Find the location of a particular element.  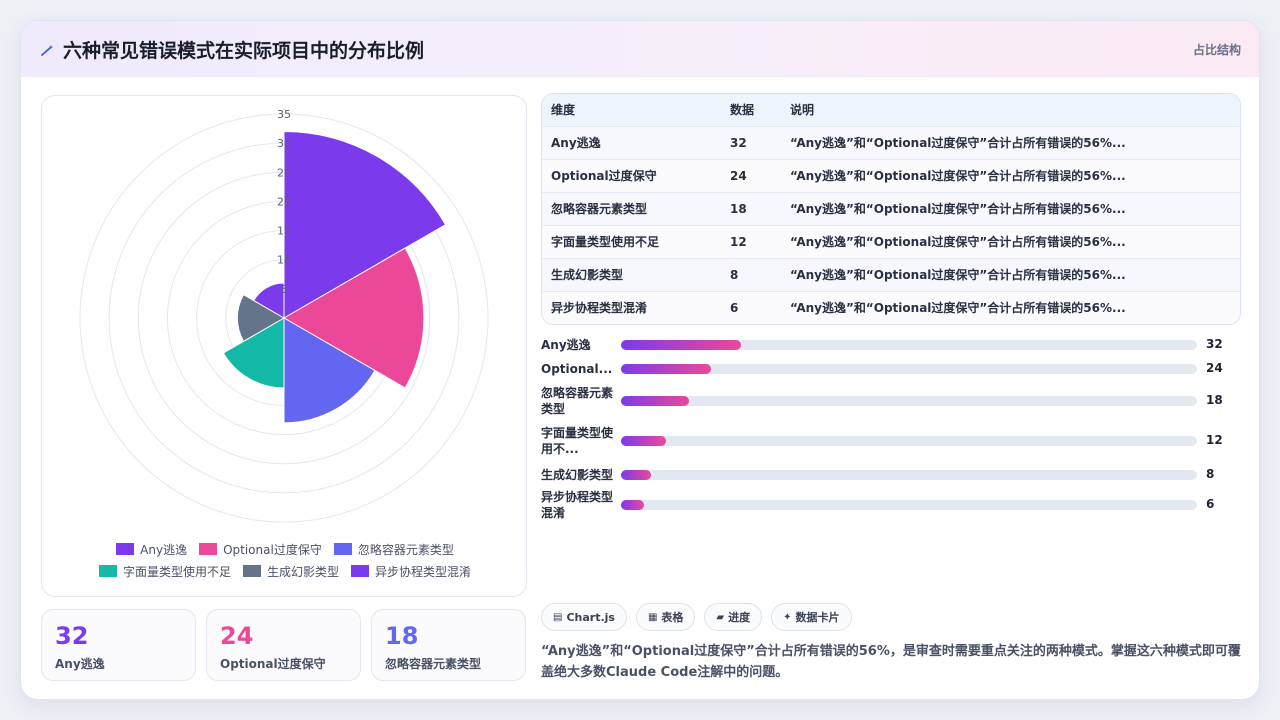

stat-value: 24 is located at coordinates (237, 636).